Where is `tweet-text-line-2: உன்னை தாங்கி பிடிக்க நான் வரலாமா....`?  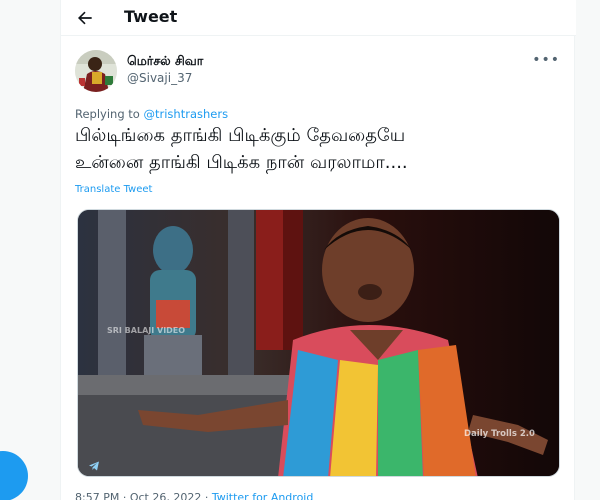
tweet-text-line-2: உன்னை தாங்கி பிடிக்க நான் வரலாமா.... is located at coordinates (241, 162).